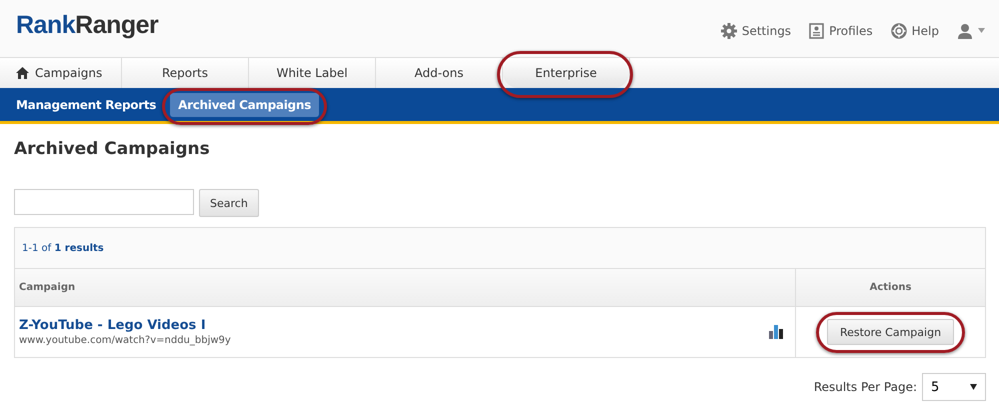 The image size is (999, 405). Describe the element at coordinates (185, 73) in the screenshot. I see `nav-tab: Reports` at that location.